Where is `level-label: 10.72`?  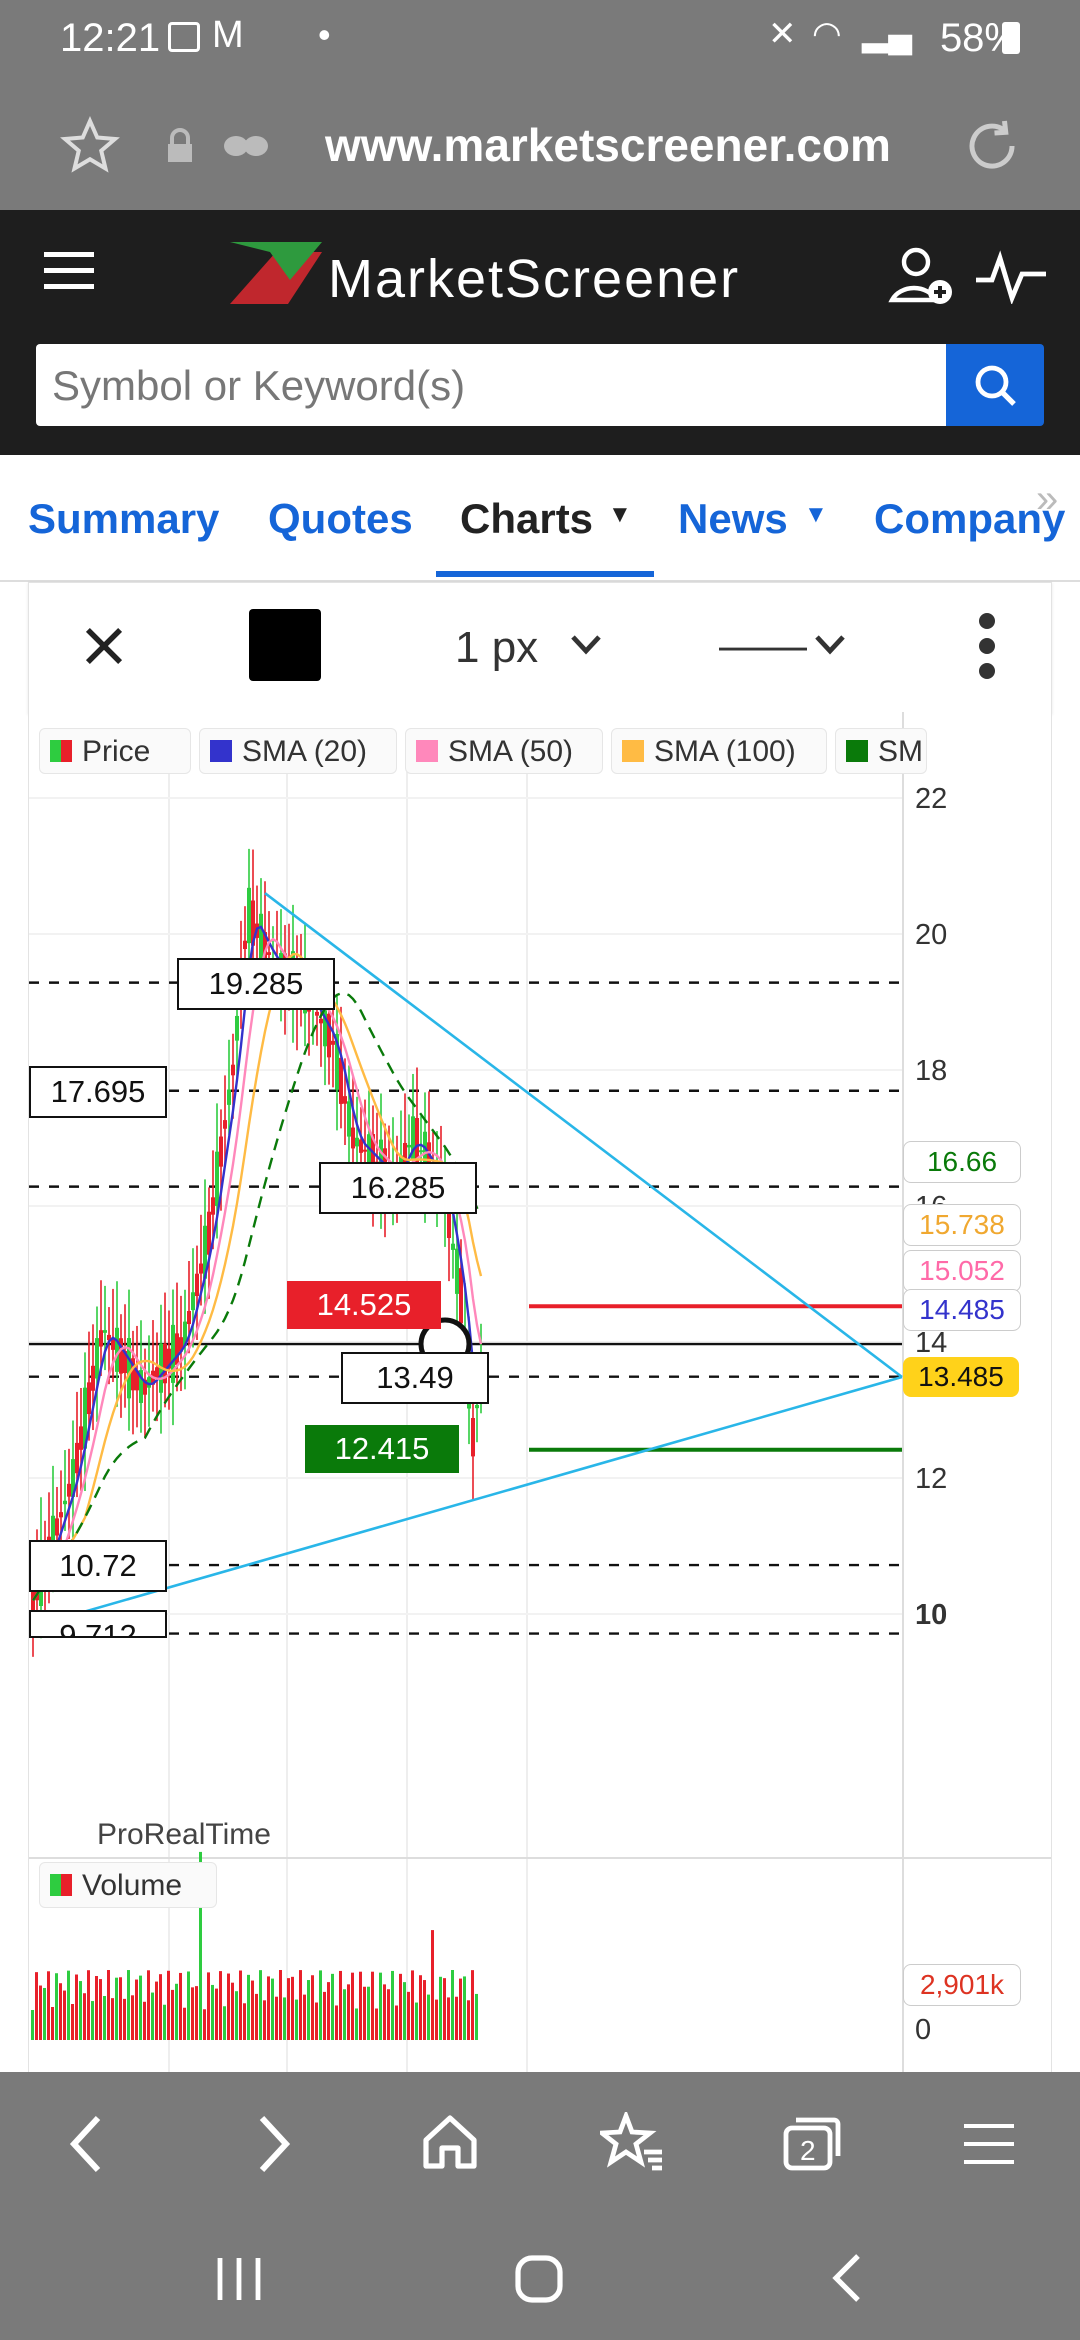 level-label: 10.72 is located at coordinates (98, 1566).